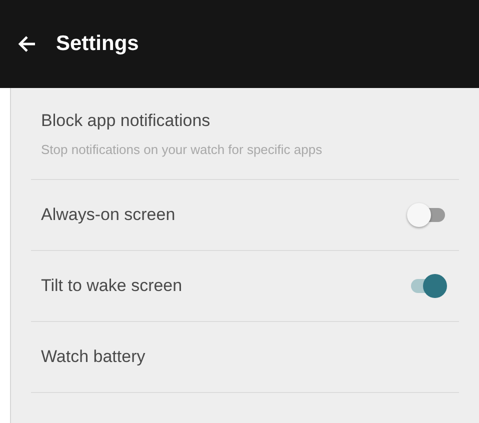 The image size is (479, 423). What do you see at coordinates (97, 44) in the screenshot?
I see `screen-title: Settings` at bounding box center [97, 44].